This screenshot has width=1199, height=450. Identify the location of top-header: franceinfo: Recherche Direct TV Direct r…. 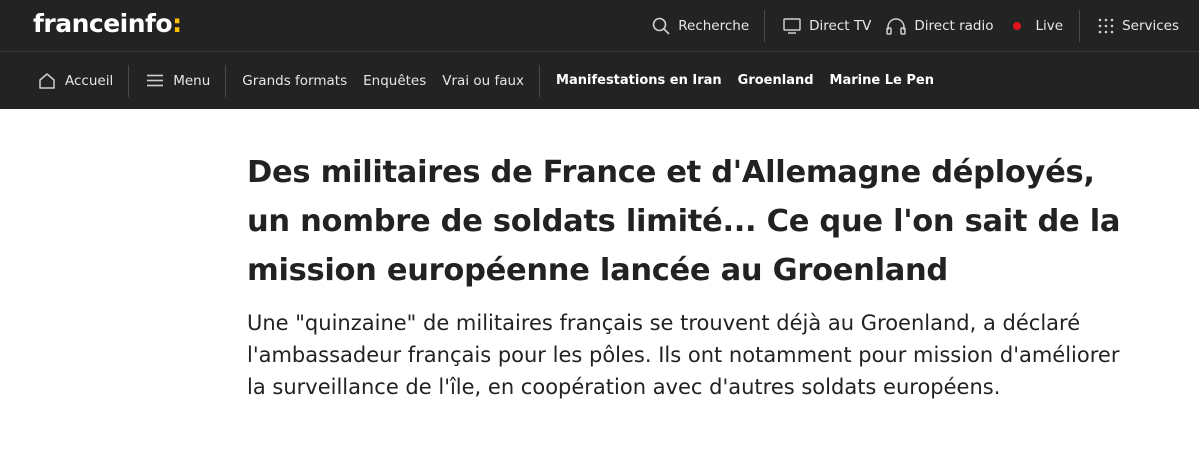
(599, 26).